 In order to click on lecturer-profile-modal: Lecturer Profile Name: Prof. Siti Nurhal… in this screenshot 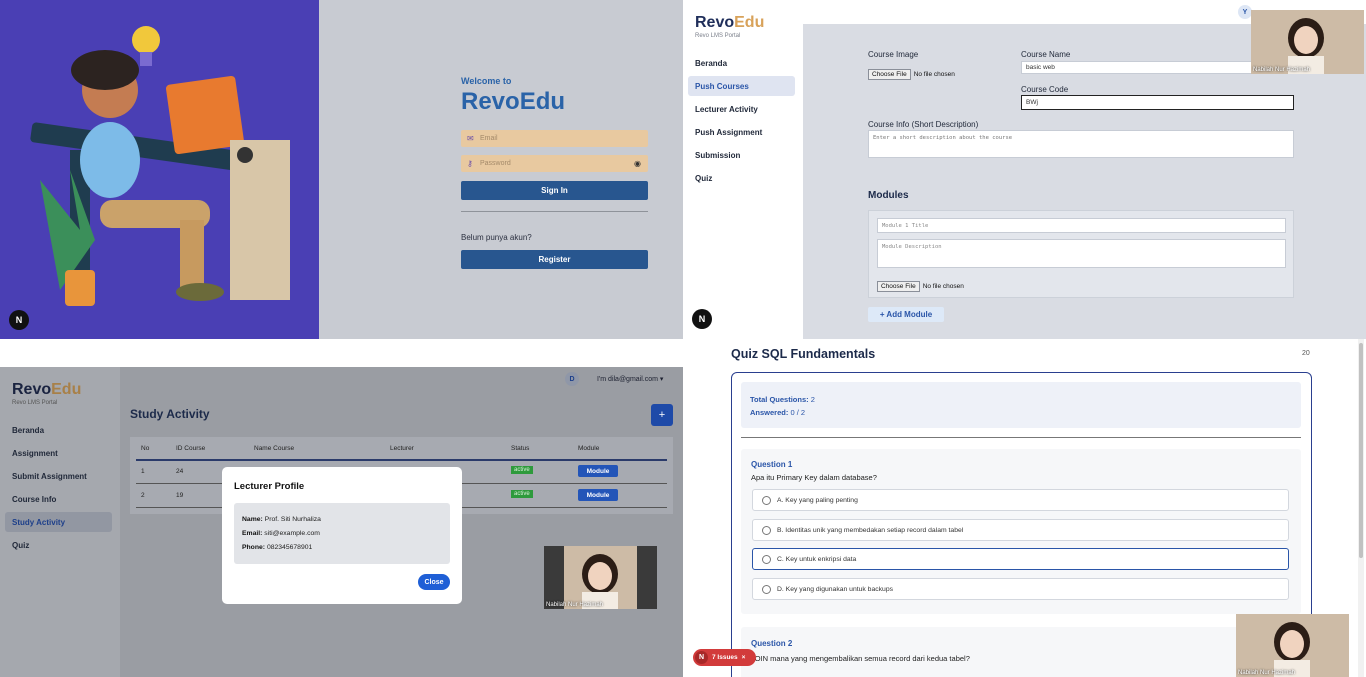, I will do `click(342, 535)`.